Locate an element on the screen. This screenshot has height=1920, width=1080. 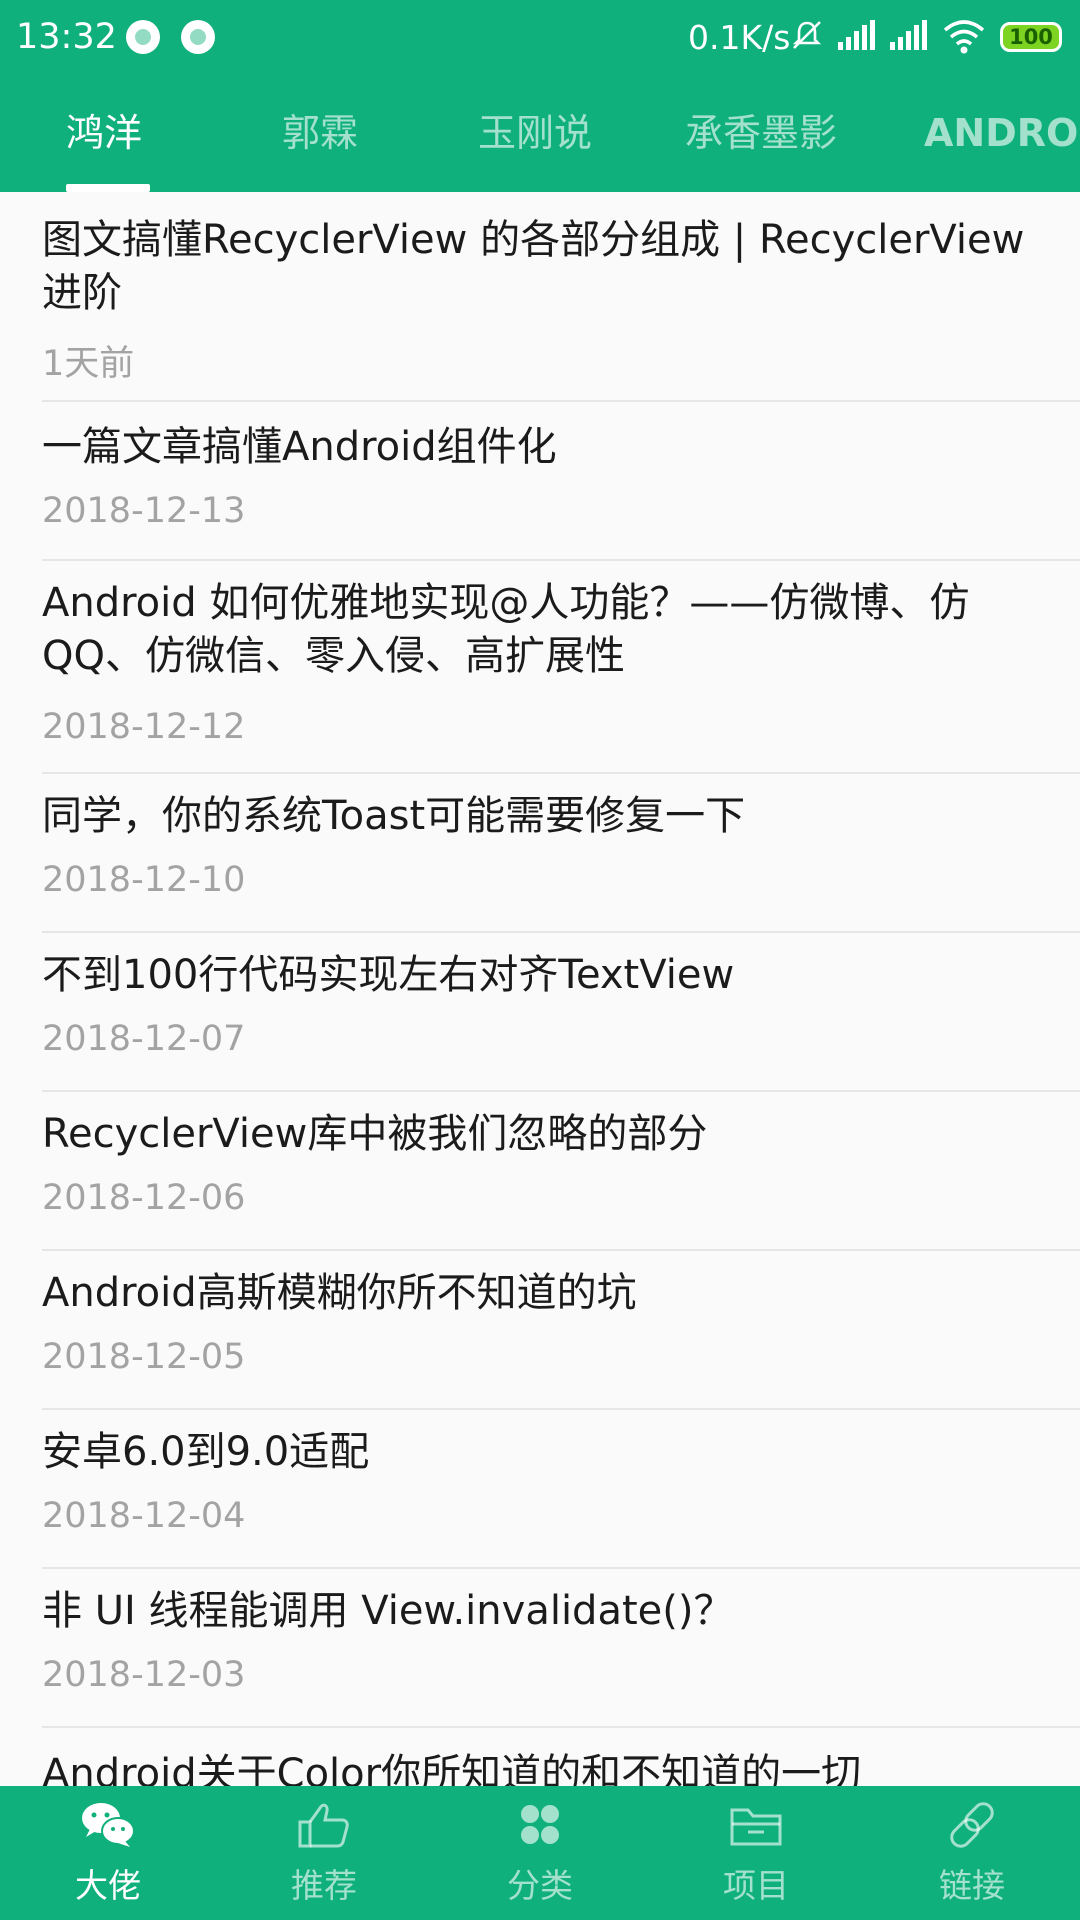
article-title: 安卓6.0到9.0适配 is located at coordinates (206, 1452).